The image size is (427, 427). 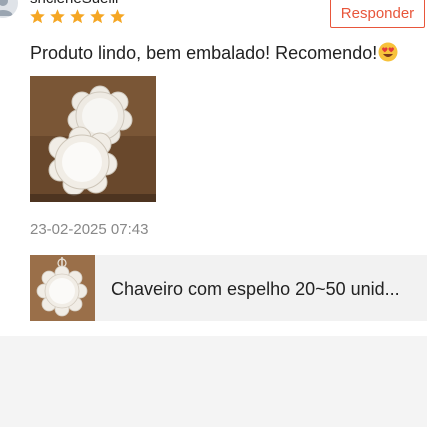 What do you see at coordinates (6, 8) in the screenshot?
I see `user-avatar-icon` at bounding box center [6, 8].